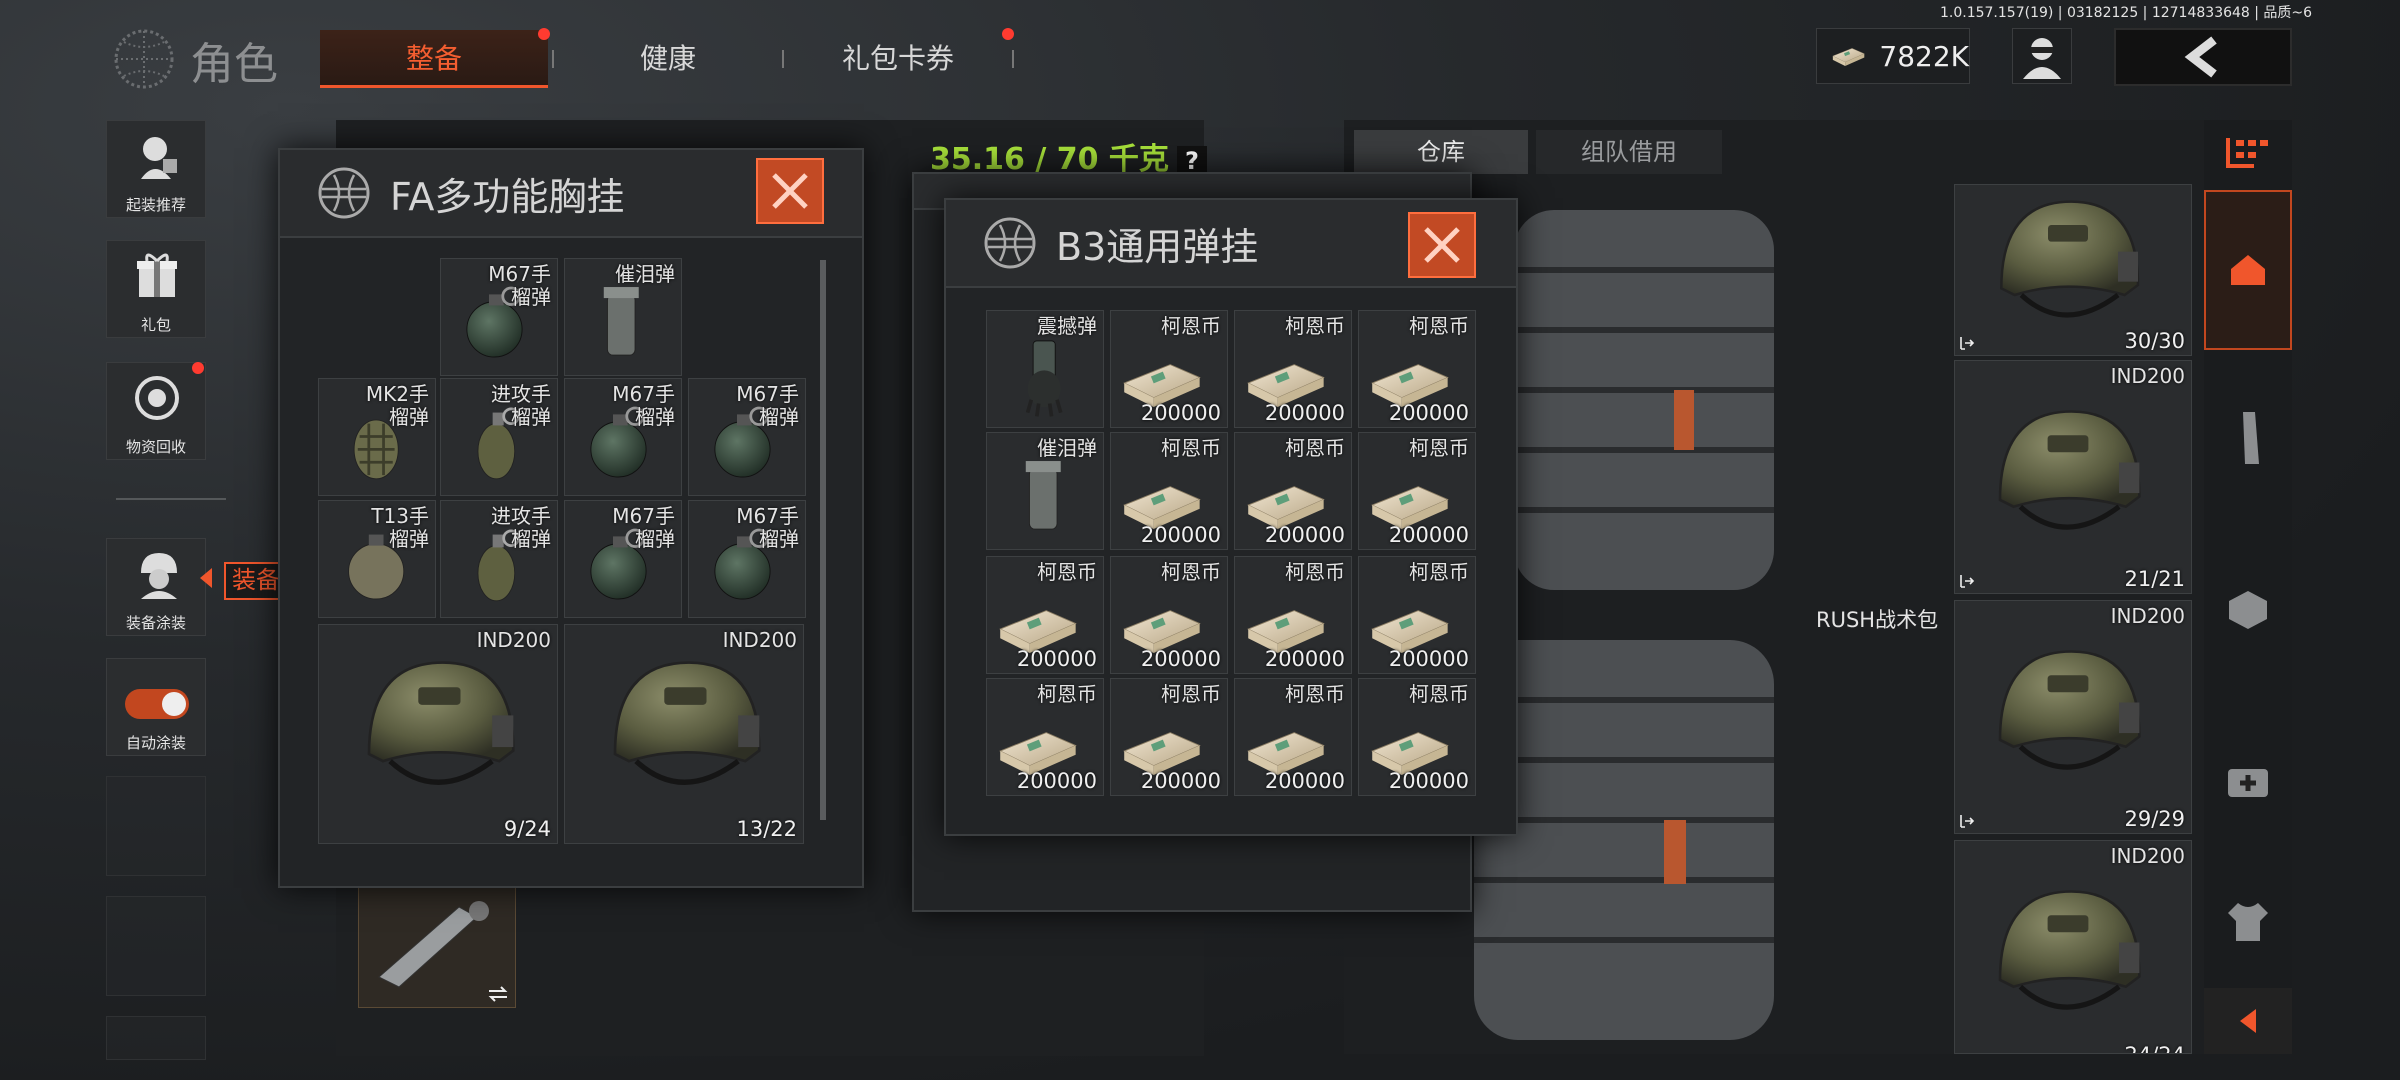  What do you see at coordinates (2147, 376) in the screenshot?
I see `item-name: IND200` at bounding box center [2147, 376].